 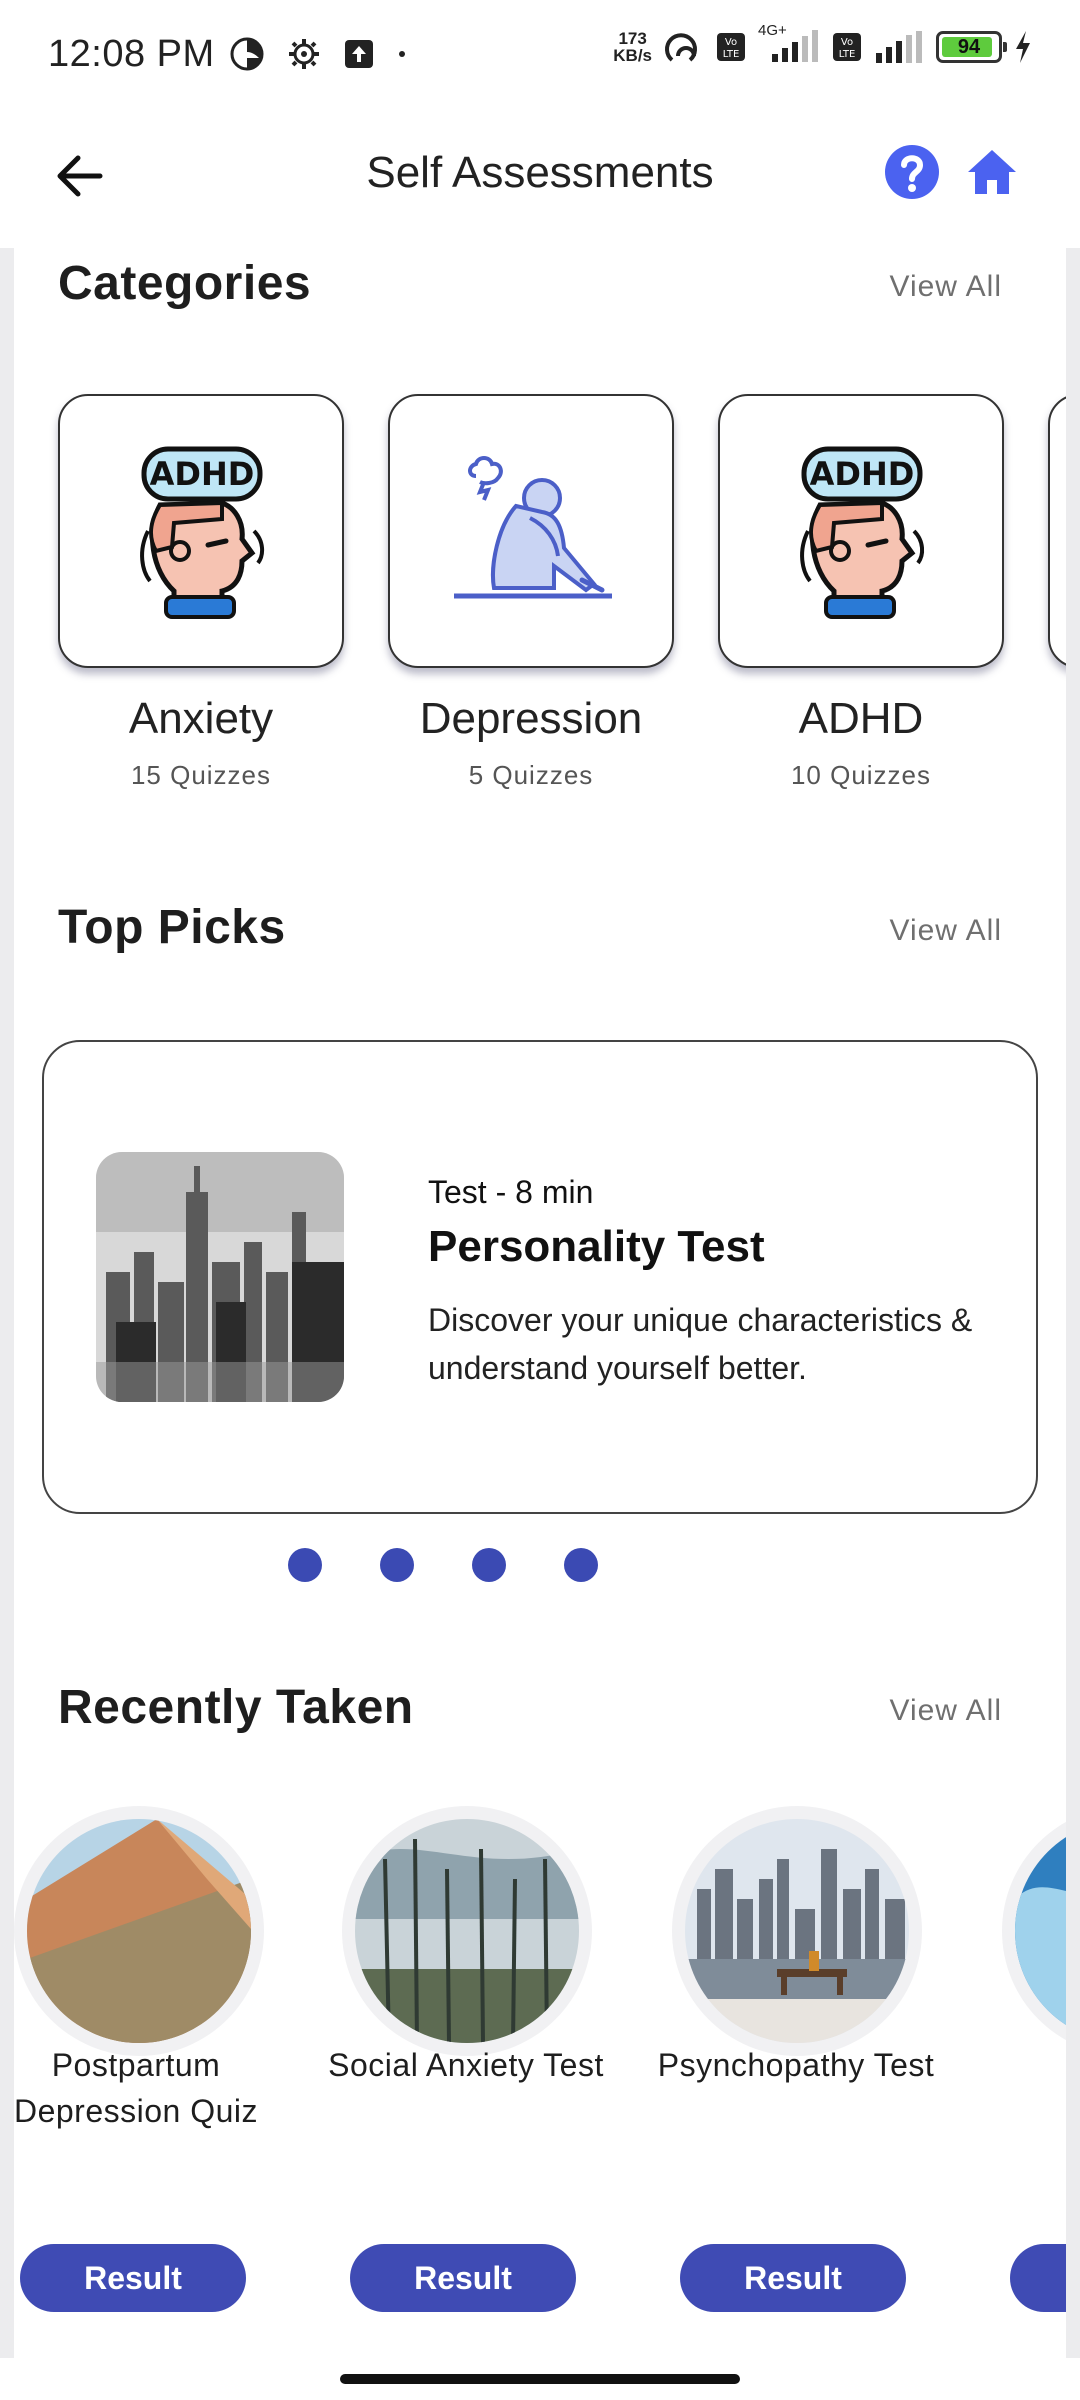 What do you see at coordinates (540, 2379) in the screenshot?
I see `gesture-nav-bar` at bounding box center [540, 2379].